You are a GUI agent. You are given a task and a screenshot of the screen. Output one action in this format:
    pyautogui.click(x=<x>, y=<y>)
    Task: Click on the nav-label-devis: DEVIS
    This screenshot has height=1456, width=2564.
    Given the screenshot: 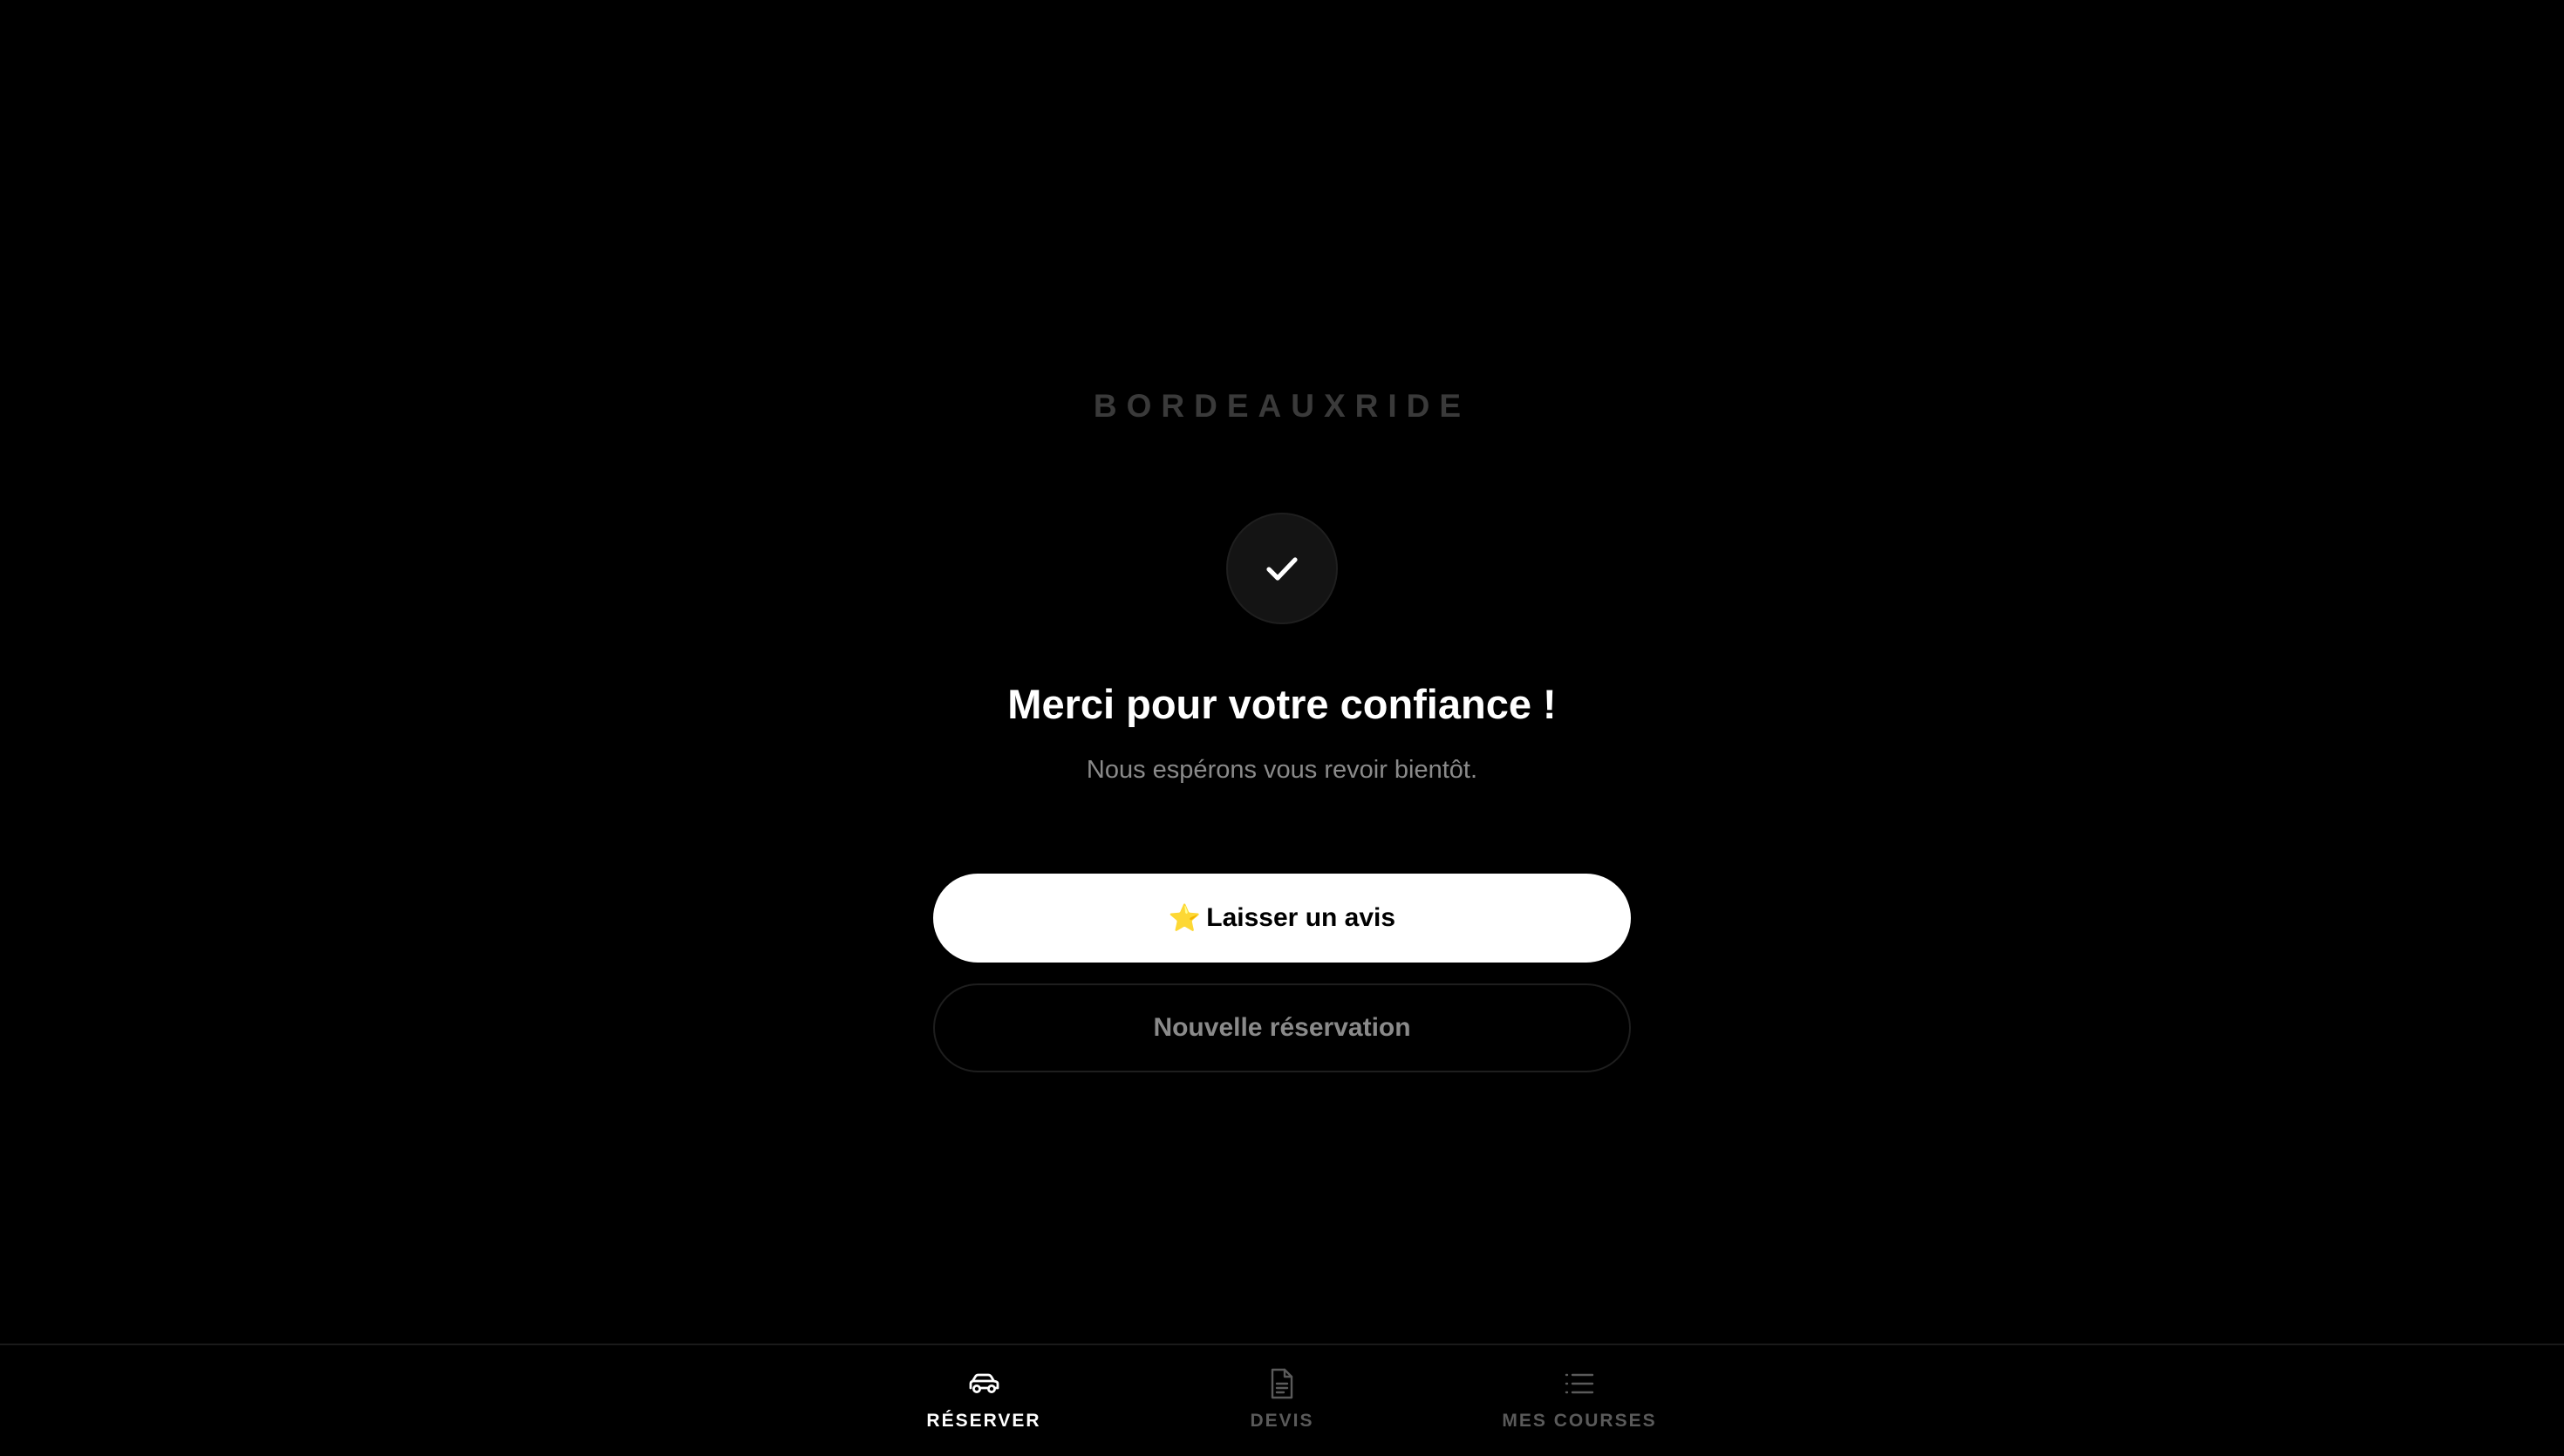 What is the action you would take?
    pyautogui.click(x=1282, y=1421)
    